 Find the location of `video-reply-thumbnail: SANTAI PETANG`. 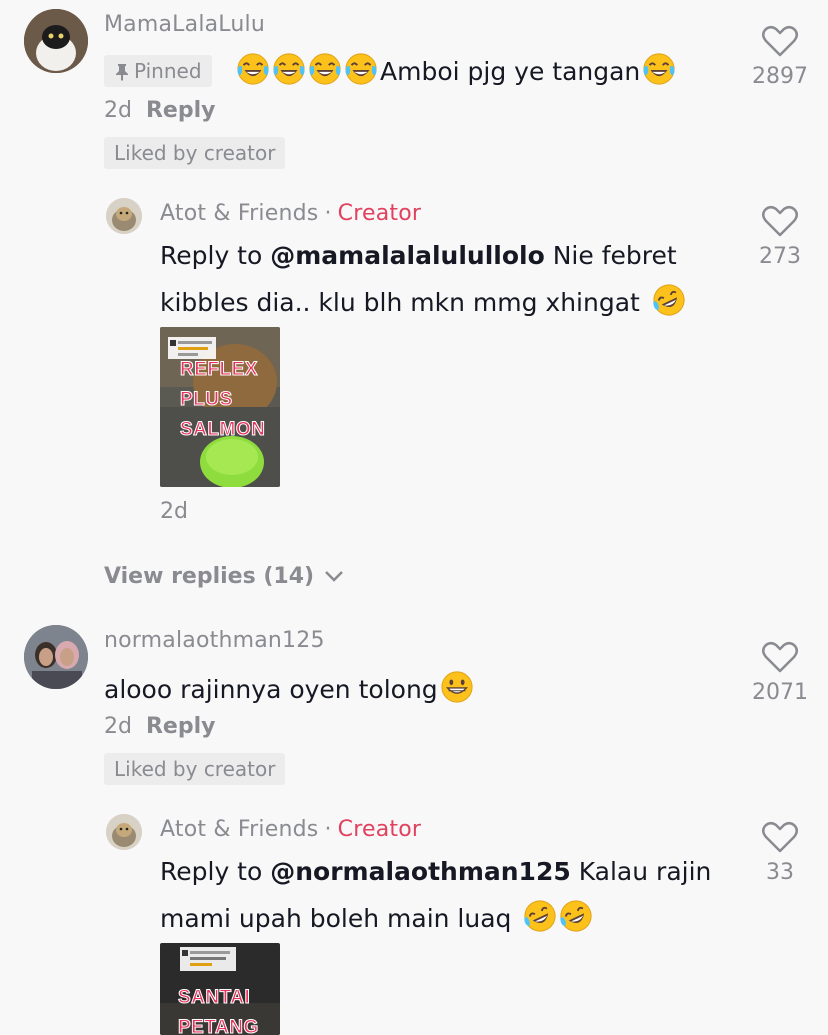

video-reply-thumbnail: SANTAI PETANG is located at coordinates (220, 989).